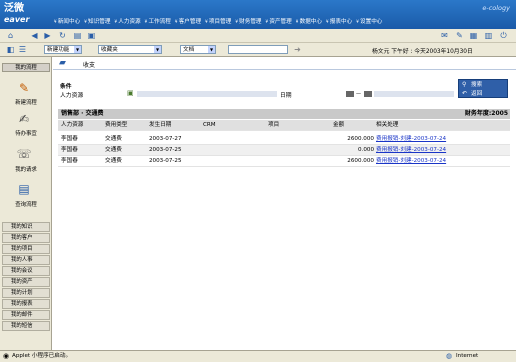 Image resolution: width=516 pixels, height=362 pixels. I want to click on sidebar-item-request: 我的请求, so click(26, 169).